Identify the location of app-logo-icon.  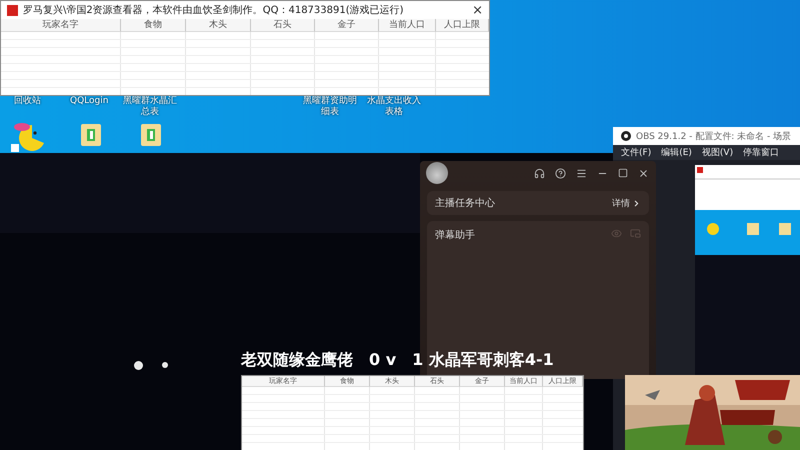
(12, 10).